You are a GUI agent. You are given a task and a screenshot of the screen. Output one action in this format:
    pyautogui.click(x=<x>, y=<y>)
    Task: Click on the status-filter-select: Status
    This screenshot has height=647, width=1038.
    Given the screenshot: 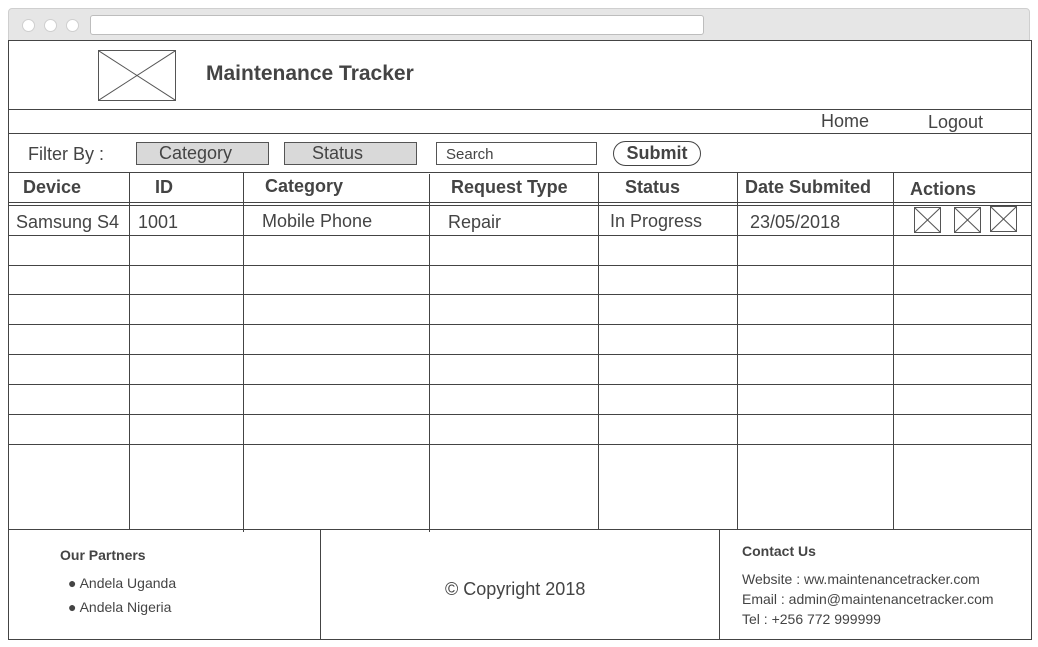 What is the action you would take?
    pyautogui.click(x=350, y=153)
    